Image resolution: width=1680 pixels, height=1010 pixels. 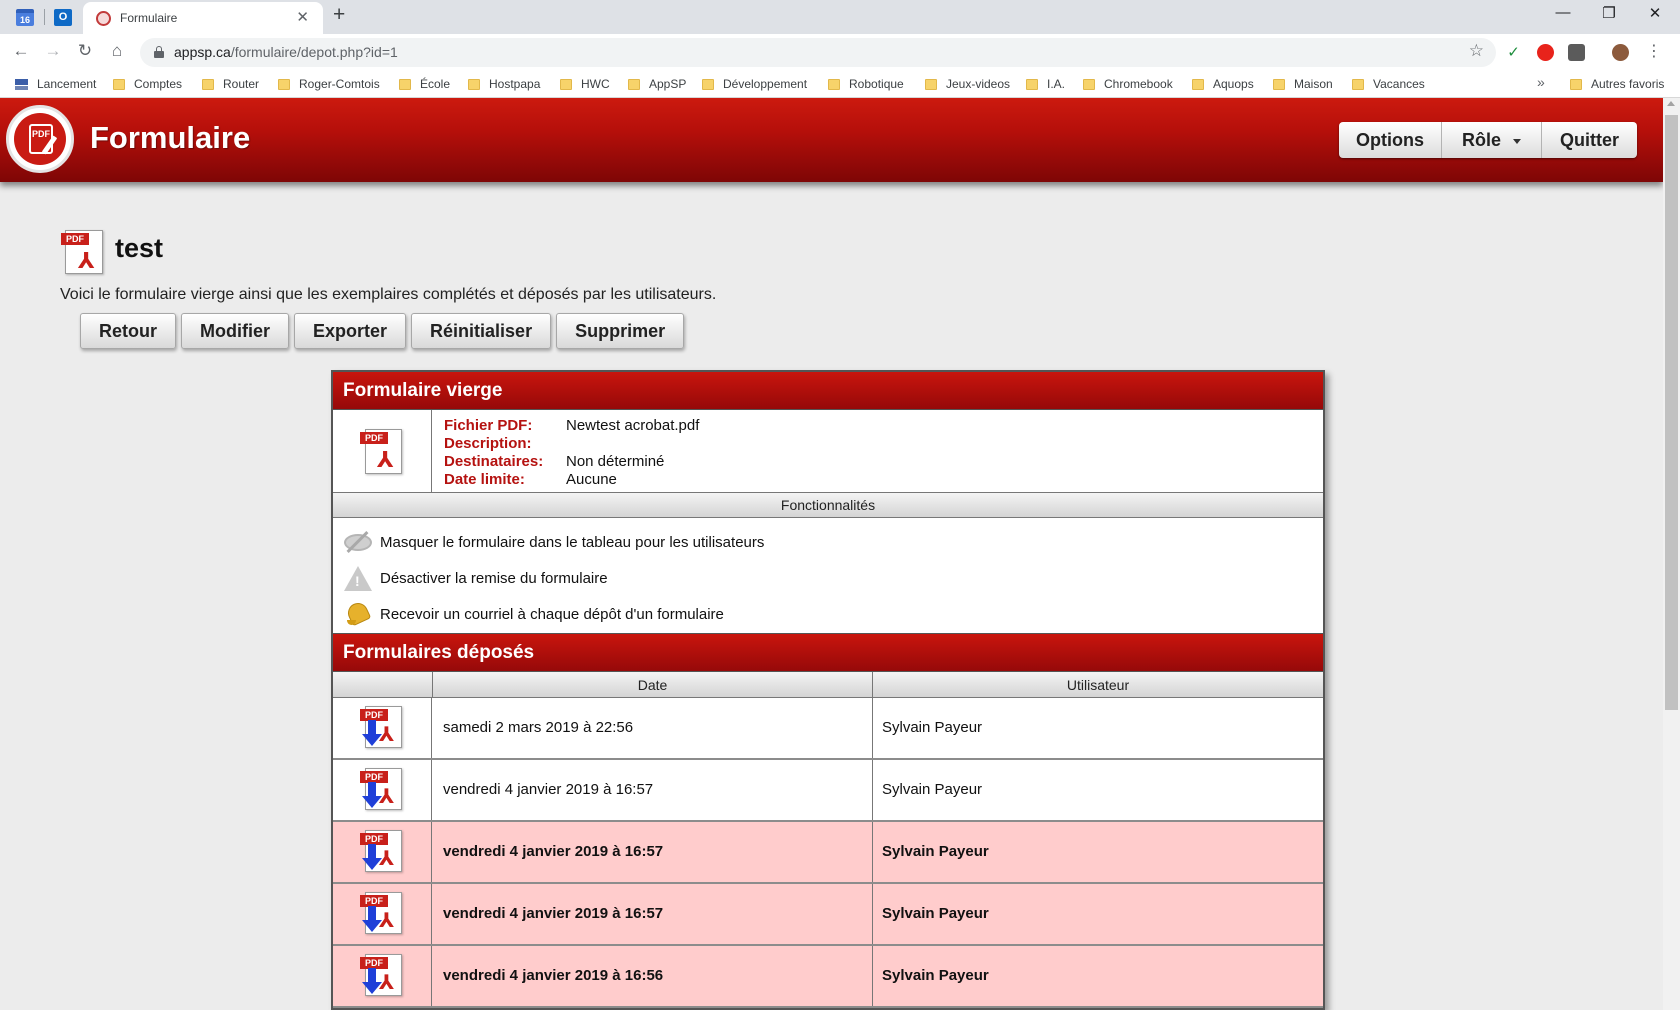 I want to click on app-logo: PDF, so click(x=40, y=139).